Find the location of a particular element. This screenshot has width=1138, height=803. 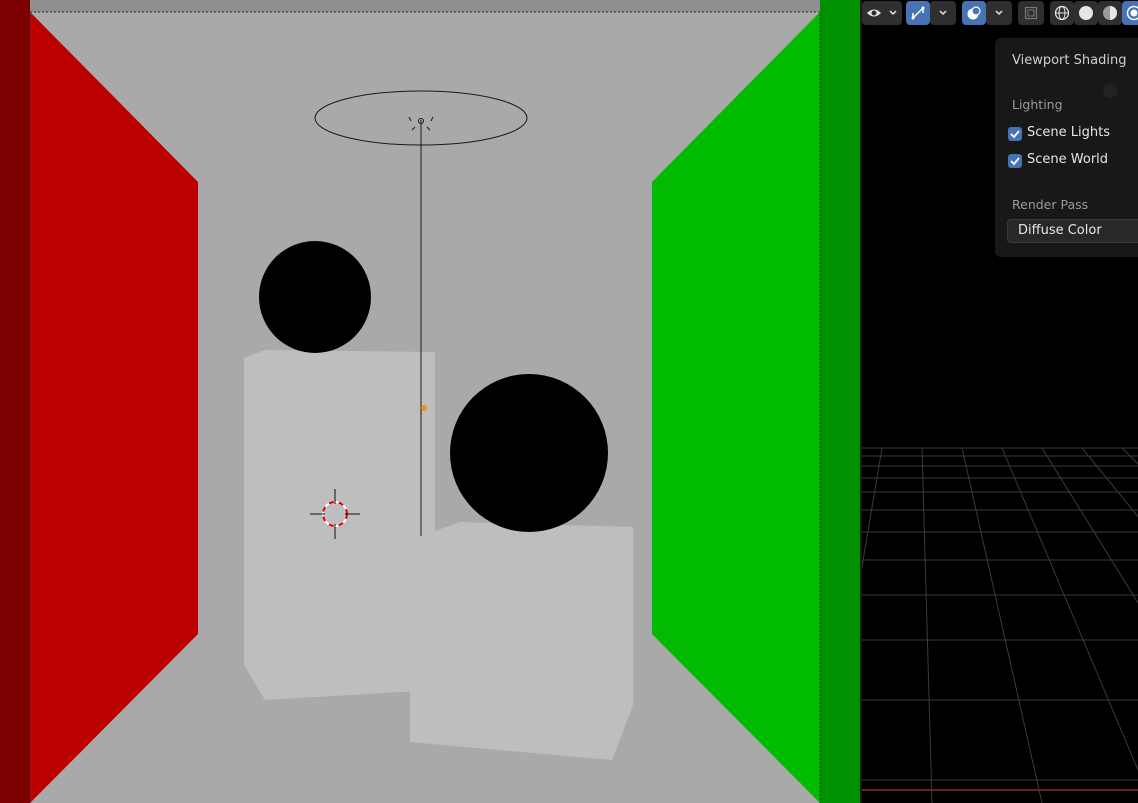

material-shading-icon is located at coordinates (1110, 13).